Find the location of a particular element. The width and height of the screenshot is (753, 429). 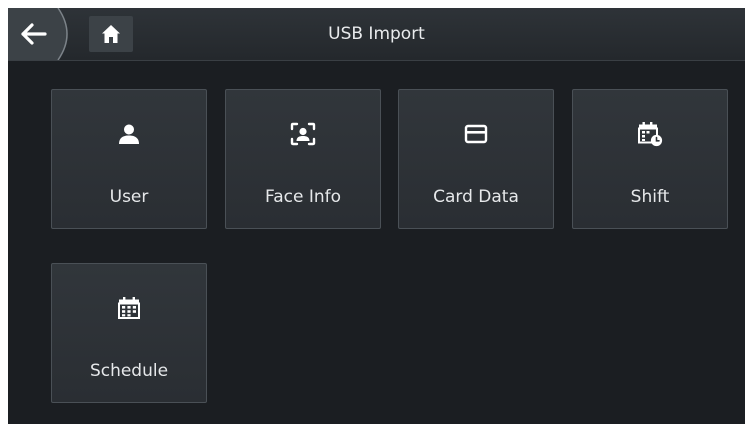

home-button is located at coordinates (111, 34).